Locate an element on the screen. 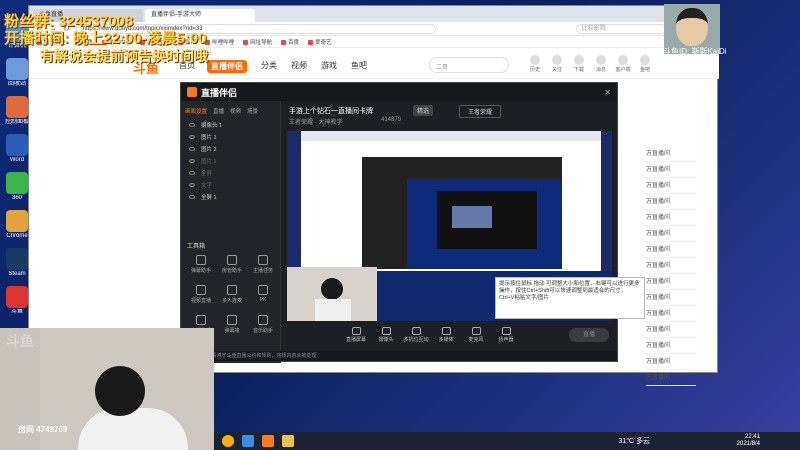 The height and width of the screenshot is (450, 800). douyu-id: 斗鱼ID: 斯斯KaiDi is located at coordinates (695, 51).